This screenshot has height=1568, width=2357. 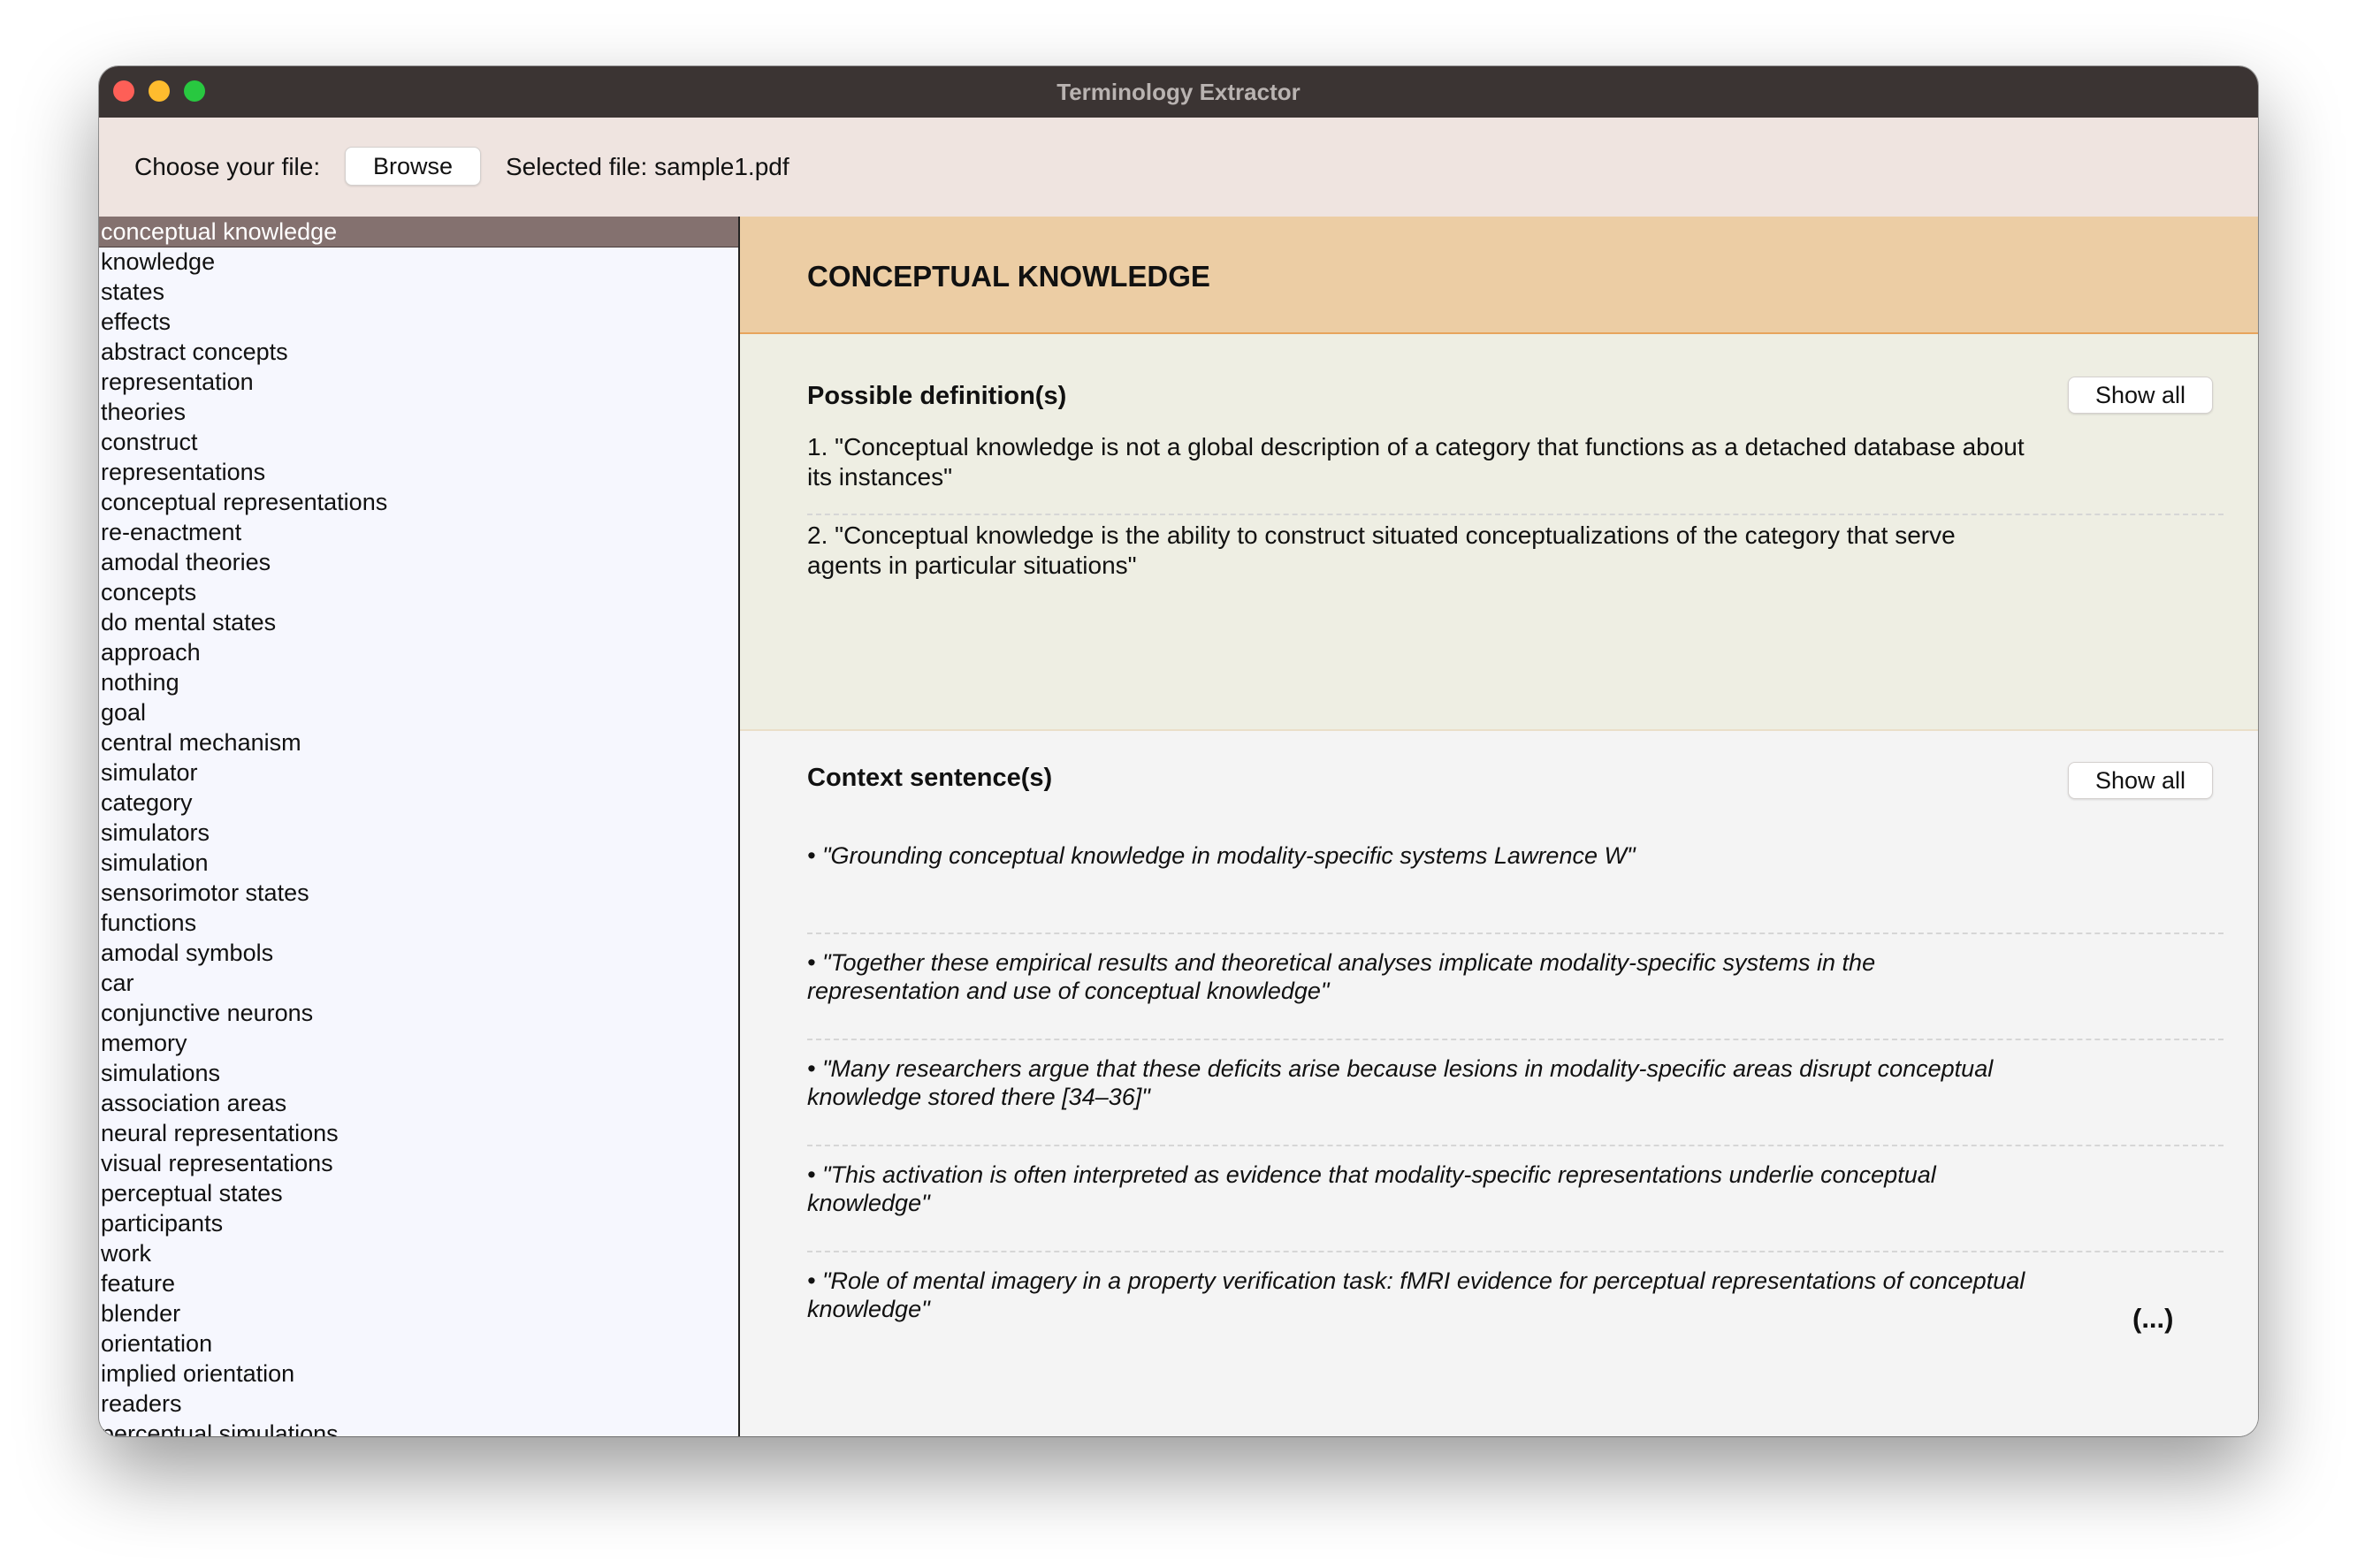 What do you see at coordinates (418, 262) in the screenshot?
I see `term-list-item: knowledge` at bounding box center [418, 262].